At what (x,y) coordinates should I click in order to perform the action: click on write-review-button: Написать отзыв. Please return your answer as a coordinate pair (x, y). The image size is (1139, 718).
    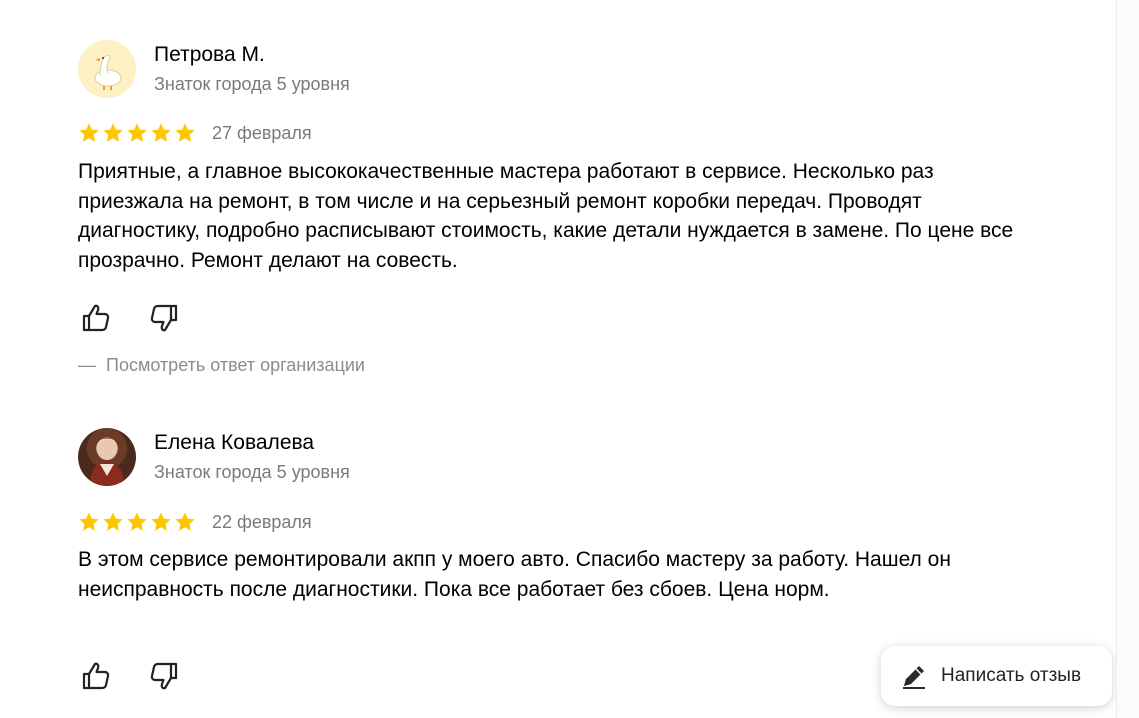
    Looking at the image, I should click on (996, 676).